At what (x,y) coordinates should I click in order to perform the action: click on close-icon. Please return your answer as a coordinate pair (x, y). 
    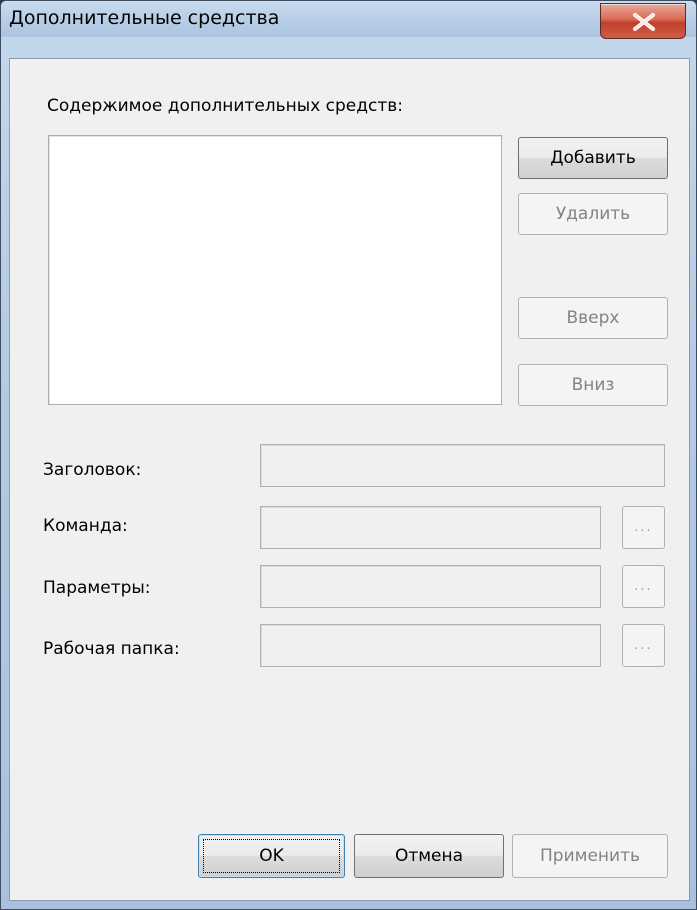
    Looking at the image, I should click on (644, 22).